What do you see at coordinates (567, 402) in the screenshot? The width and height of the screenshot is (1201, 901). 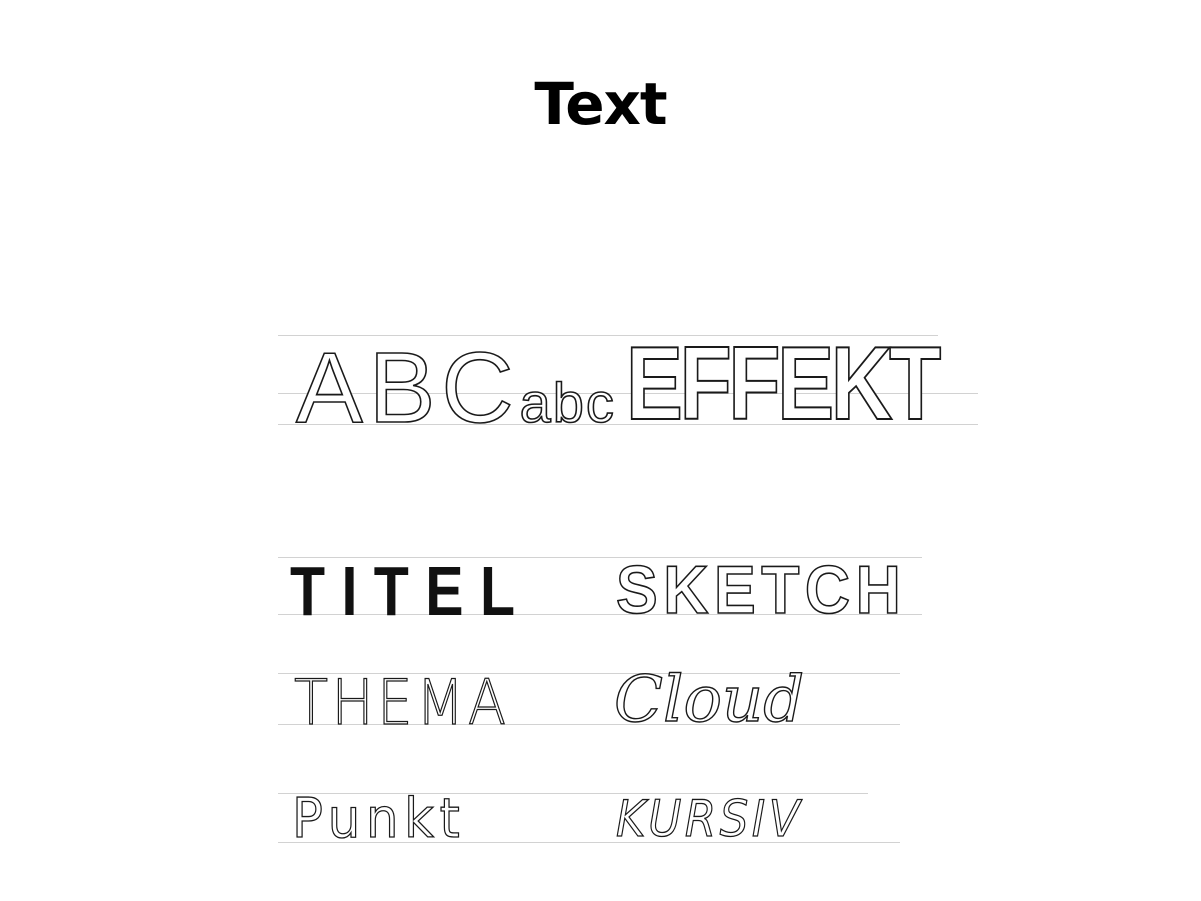 I see `sample-abc-lower: abc` at bounding box center [567, 402].